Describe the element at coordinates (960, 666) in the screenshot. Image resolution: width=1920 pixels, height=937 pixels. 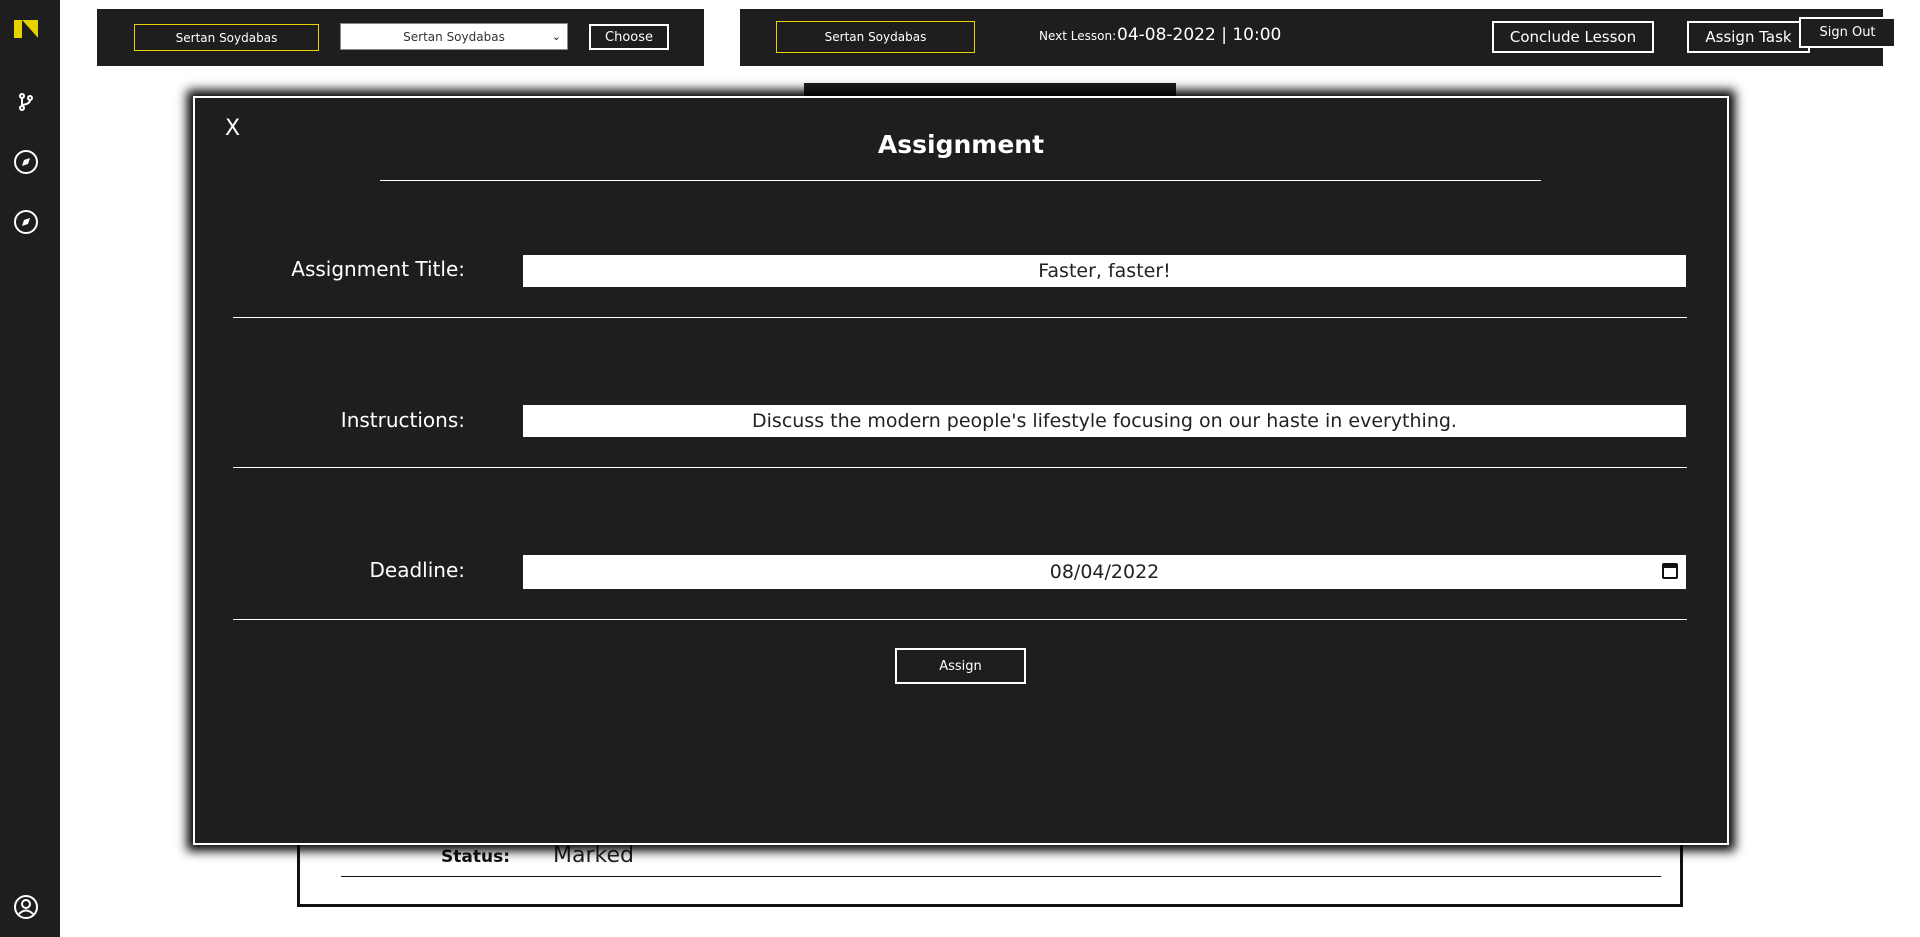
I see `assign-button: Assign` at that location.